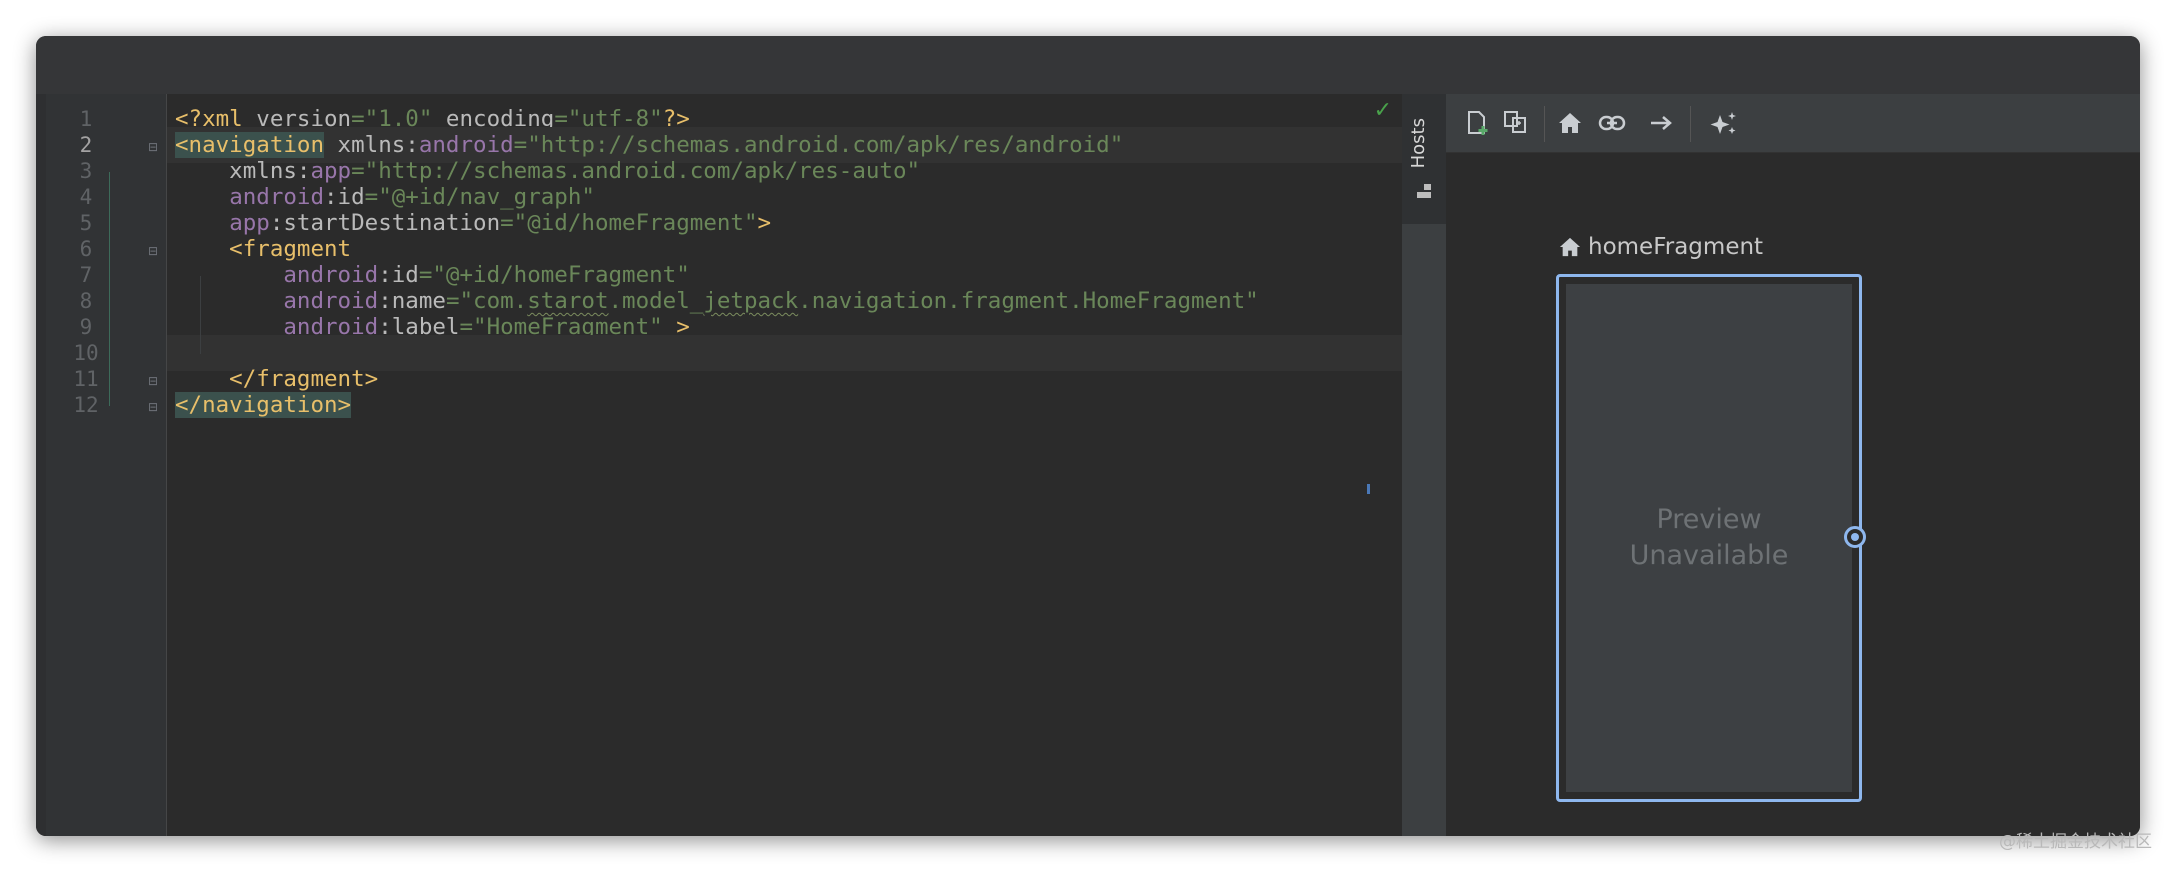 Image resolution: width=2176 pixels, height=872 pixels. I want to click on auto-arrange-icon, so click(1724, 123).